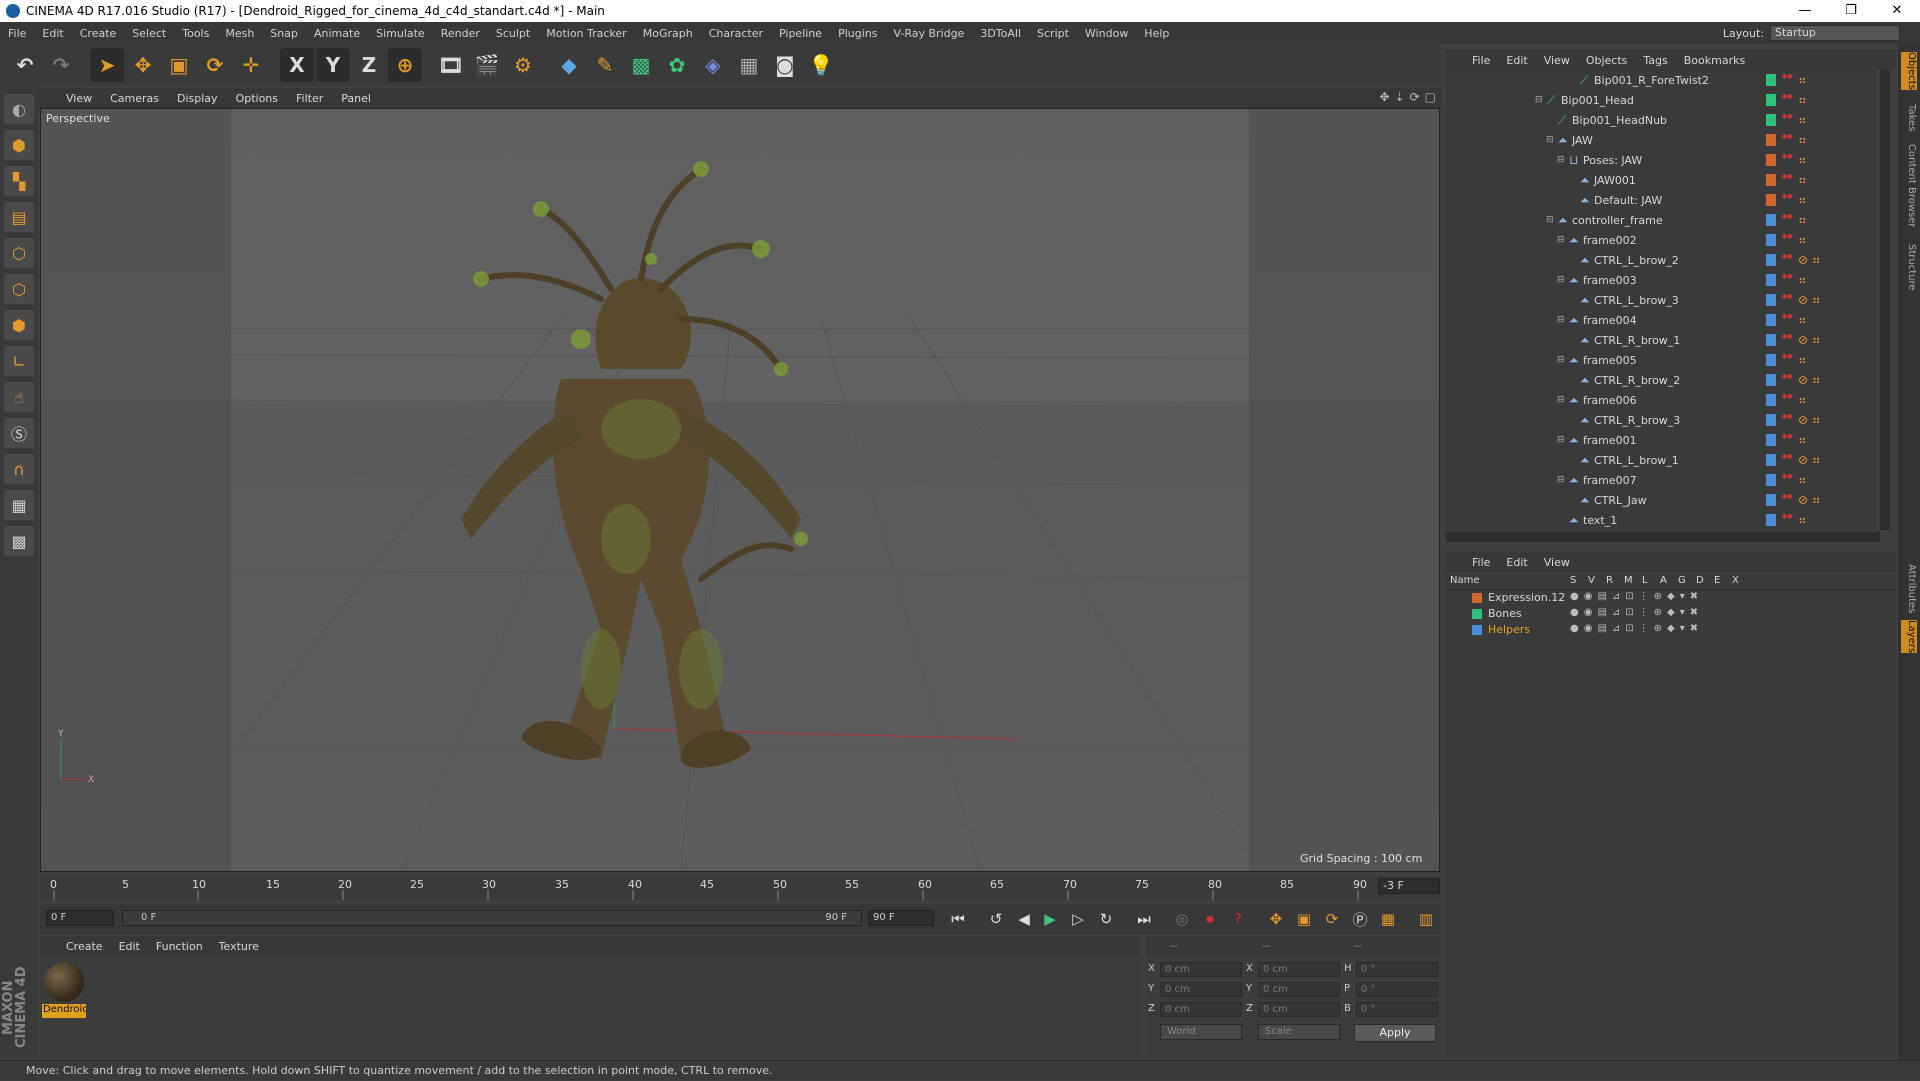 This screenshot has height=1081, width=1920. I want to click on workplane-grid-icon: ▩, so click(19, 541).